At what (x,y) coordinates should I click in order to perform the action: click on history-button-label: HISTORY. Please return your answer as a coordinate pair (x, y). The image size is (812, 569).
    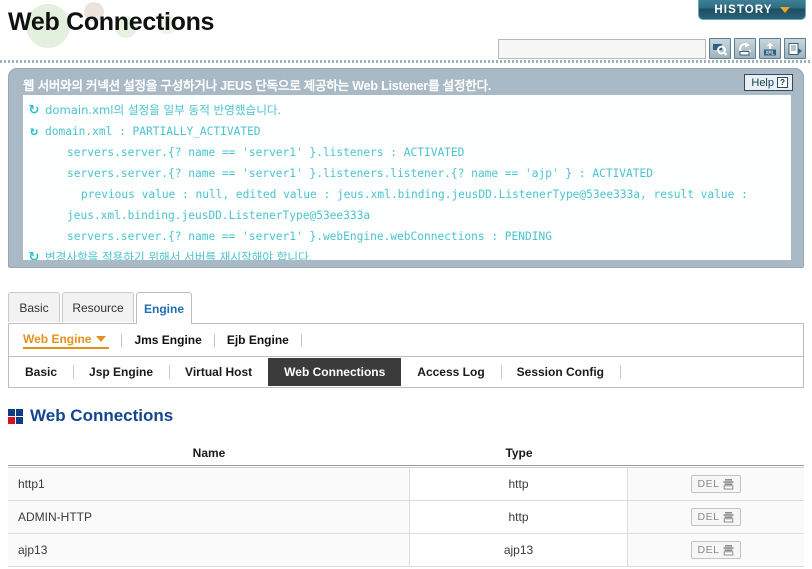
    Looking at the image, I should click on (743, 9).